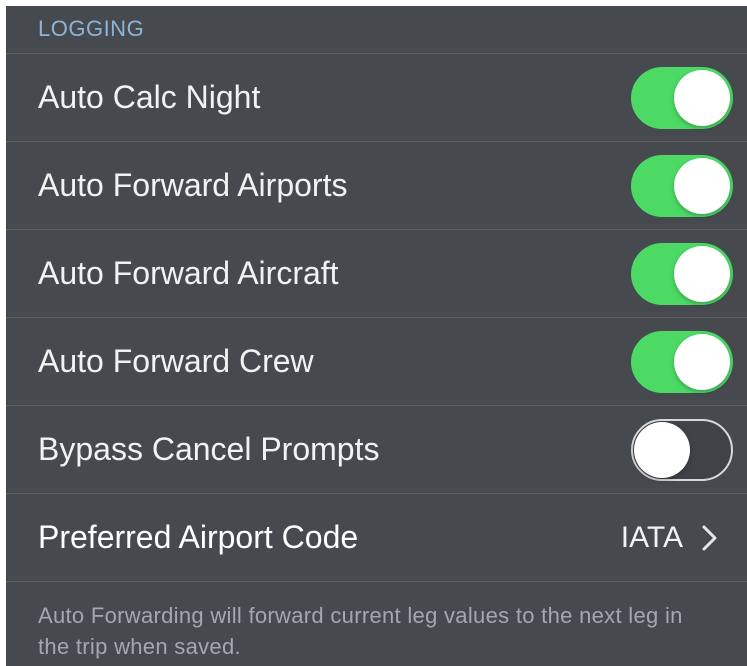 The width and height of the screenshot is (747, 666). Describe the element at coordinates (709, 537) in the screenshot. I see `chevron-right-icon` at that location.